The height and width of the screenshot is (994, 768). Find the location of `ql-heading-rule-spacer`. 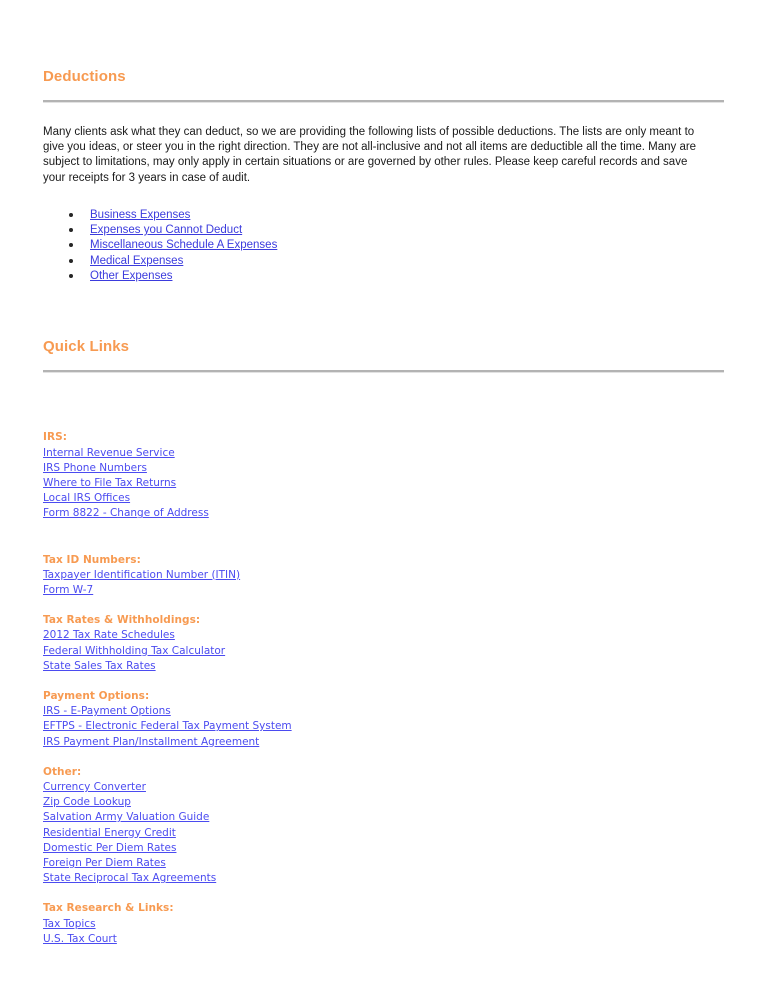

ql-heading-rule-spacer is located at coordinates (384, 363).